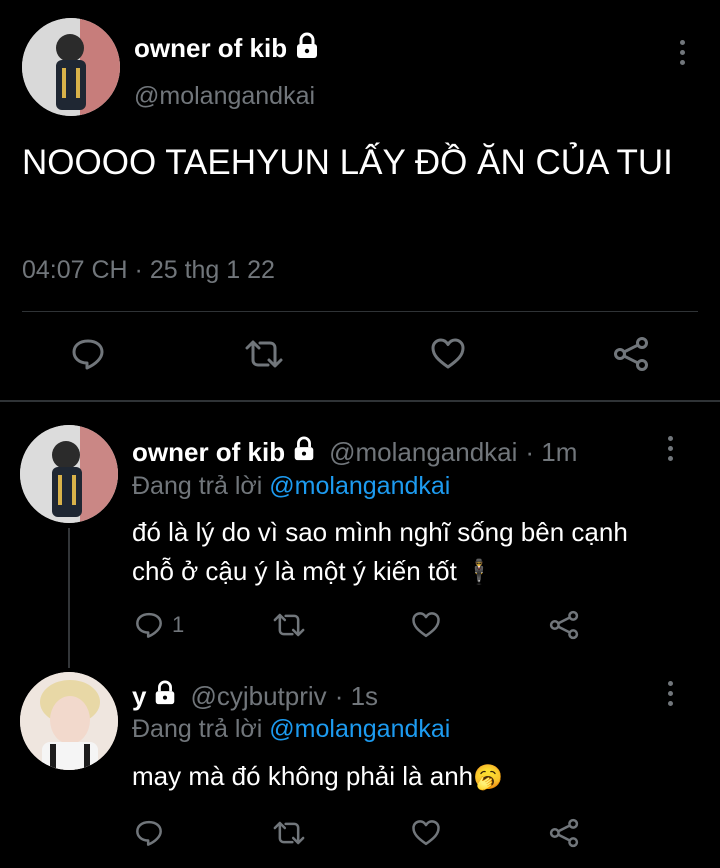 The image size is (720, 868). What do you see at coordinates (360, 311) in the screenshot?
I see `divider` at bounding box center [360, 311].